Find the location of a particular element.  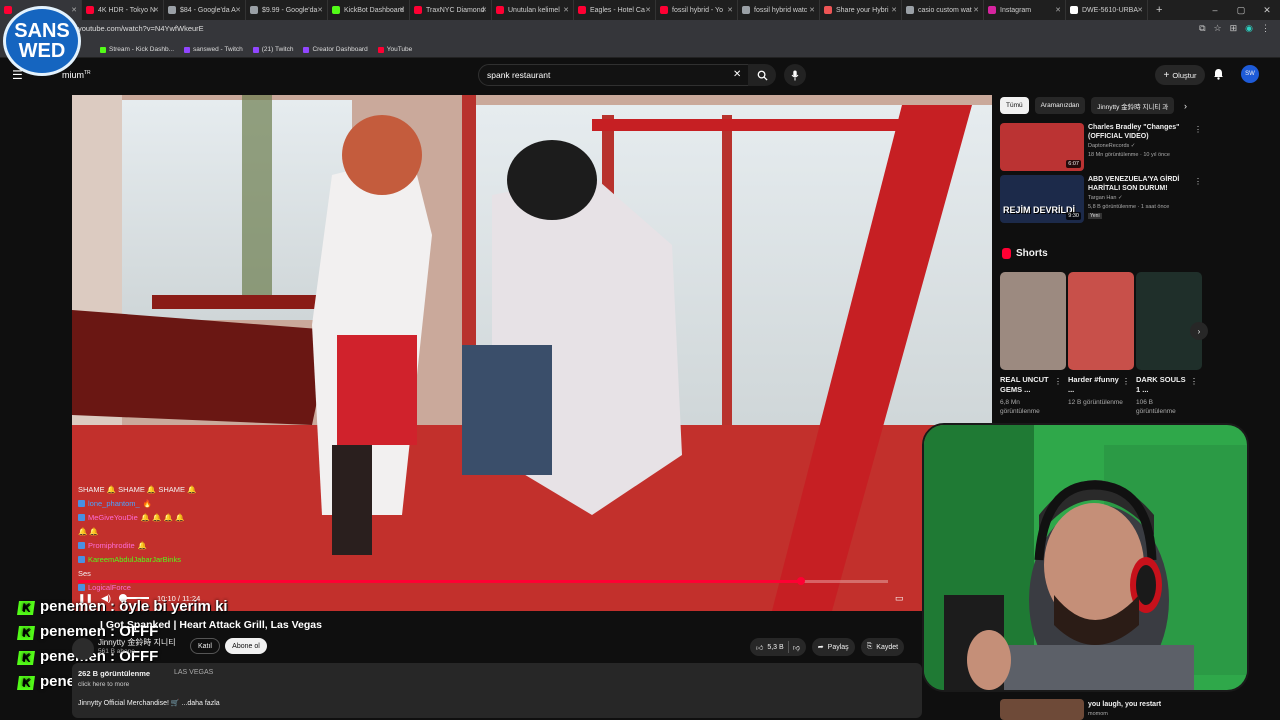

bookmark-item: sanswed - Twitch is located at coordinates (213, 49).